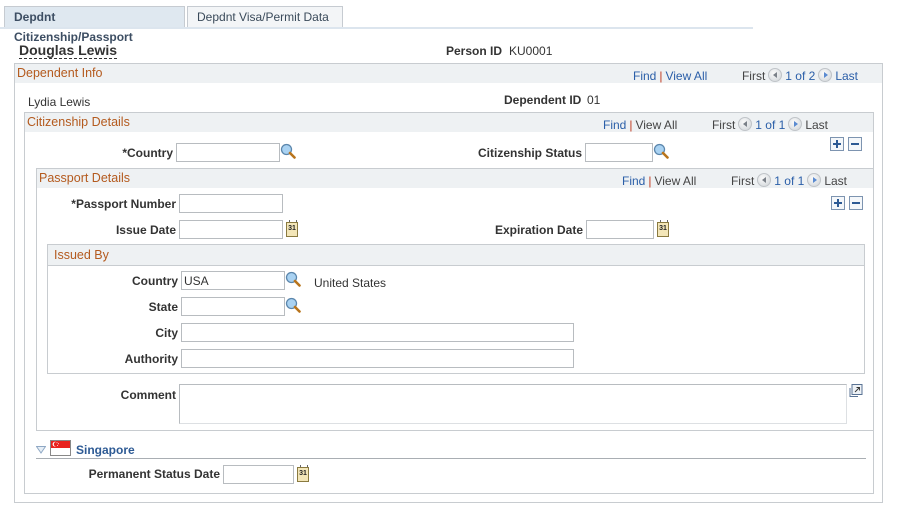 Image resolution: width=900 pixels, height=510 pixels. Describe the element at coordinates (855, 391) in the screenshot. I see `expand-textarea-icon` at that location.